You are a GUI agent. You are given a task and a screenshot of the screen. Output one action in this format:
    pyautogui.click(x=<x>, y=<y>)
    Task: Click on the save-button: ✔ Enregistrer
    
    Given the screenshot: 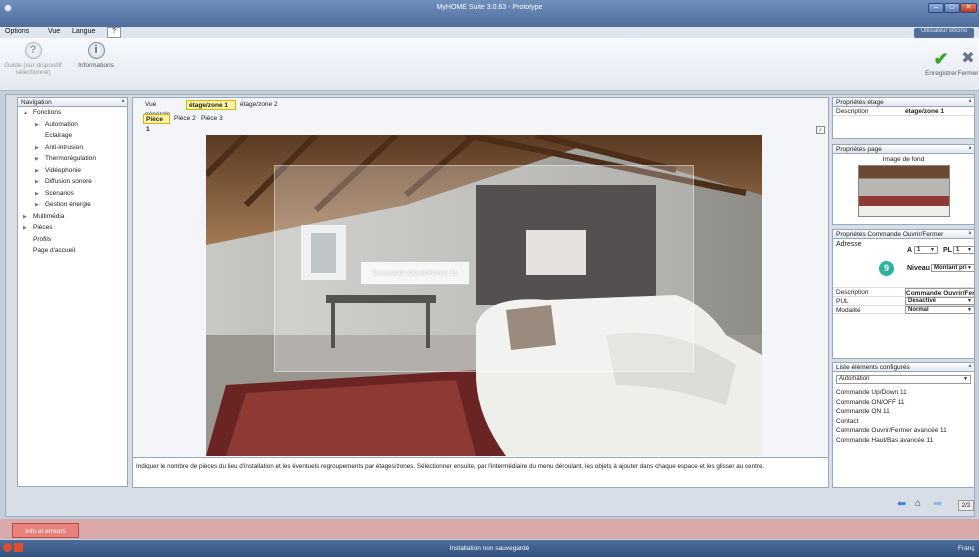 What is the action you would take?
    pyautogui.click(x=941, y=63)
    